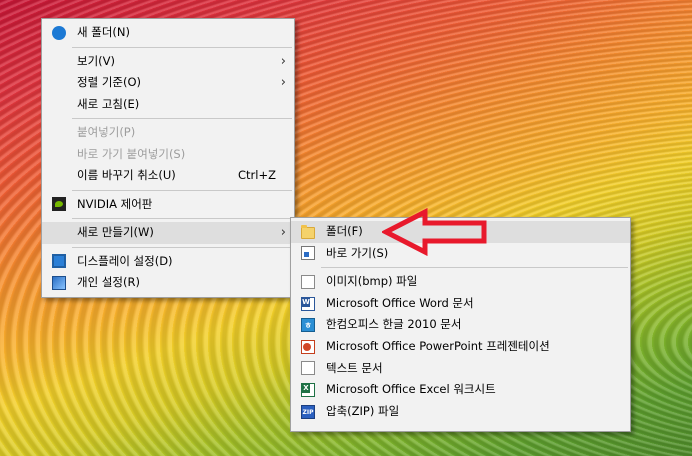  Describe the element at coordinates (308, 389) in the screenshot. I see `excel-icon` at that location.